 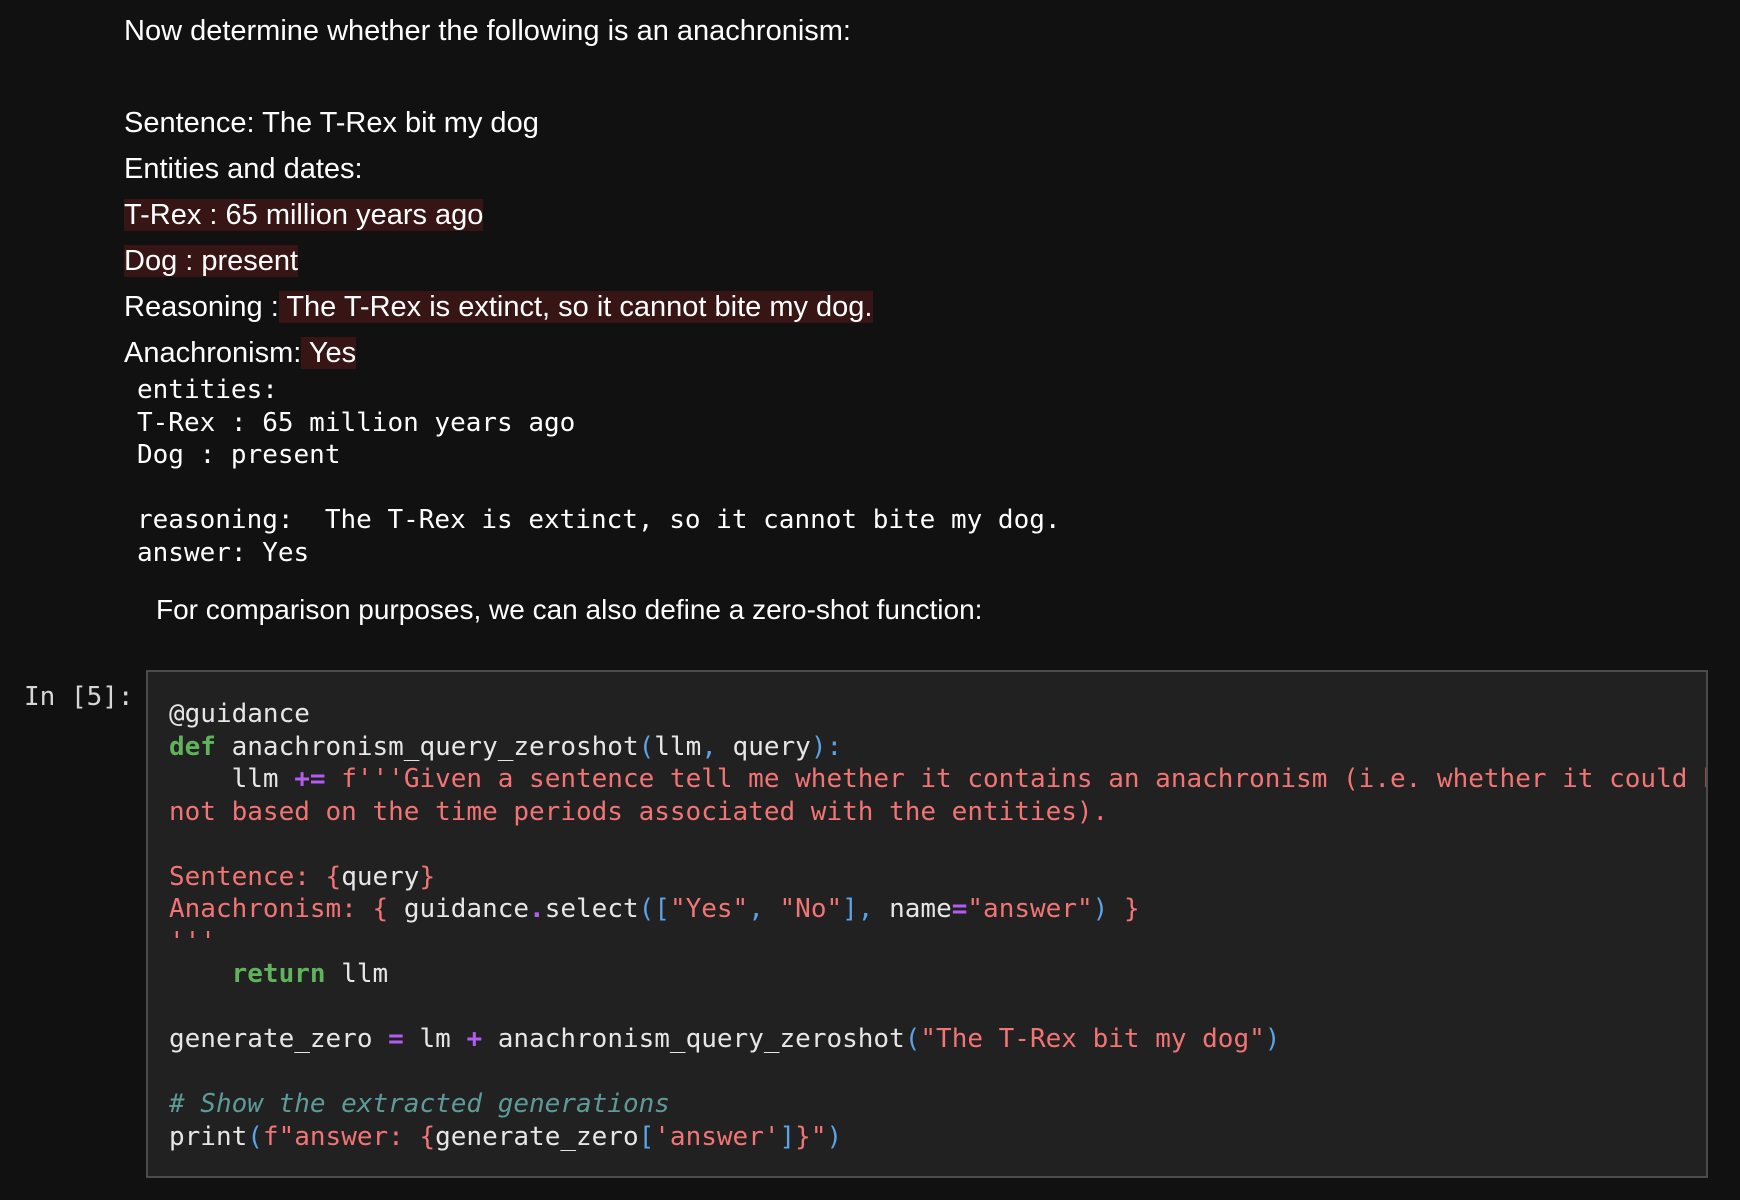 I want to click on variable: query, so click(x=380, y=876).